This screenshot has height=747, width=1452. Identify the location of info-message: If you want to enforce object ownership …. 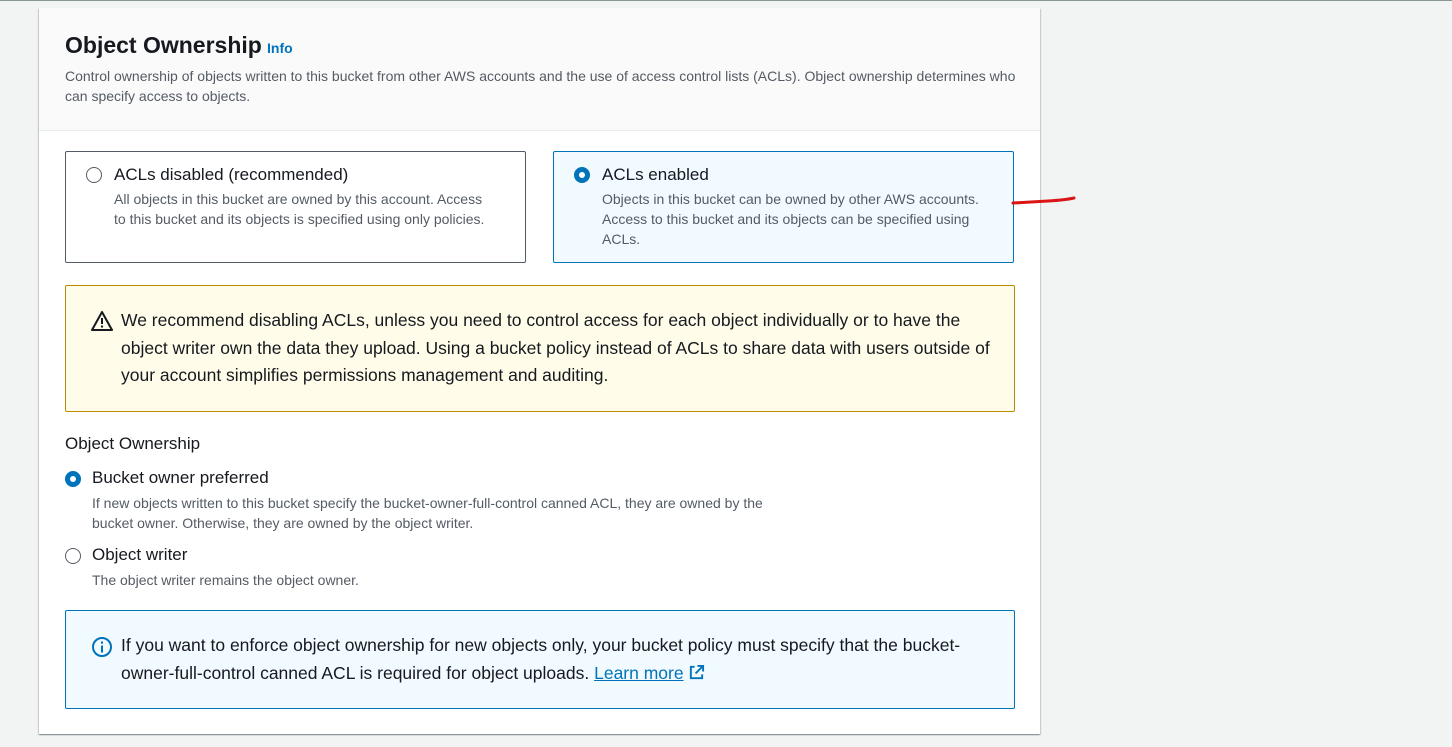
(541, 659).